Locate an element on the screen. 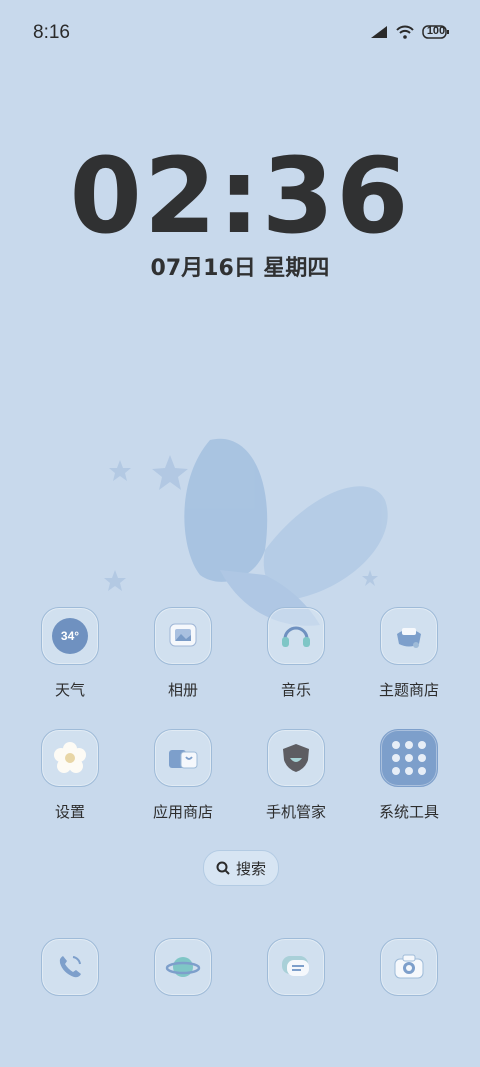  weather-temp: 34° is located at coordinates (70, 636).